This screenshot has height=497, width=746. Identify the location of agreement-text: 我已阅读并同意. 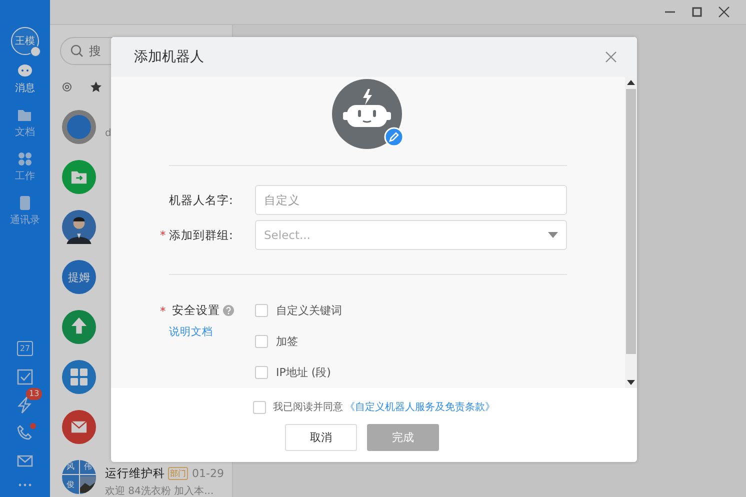
(308, 407).